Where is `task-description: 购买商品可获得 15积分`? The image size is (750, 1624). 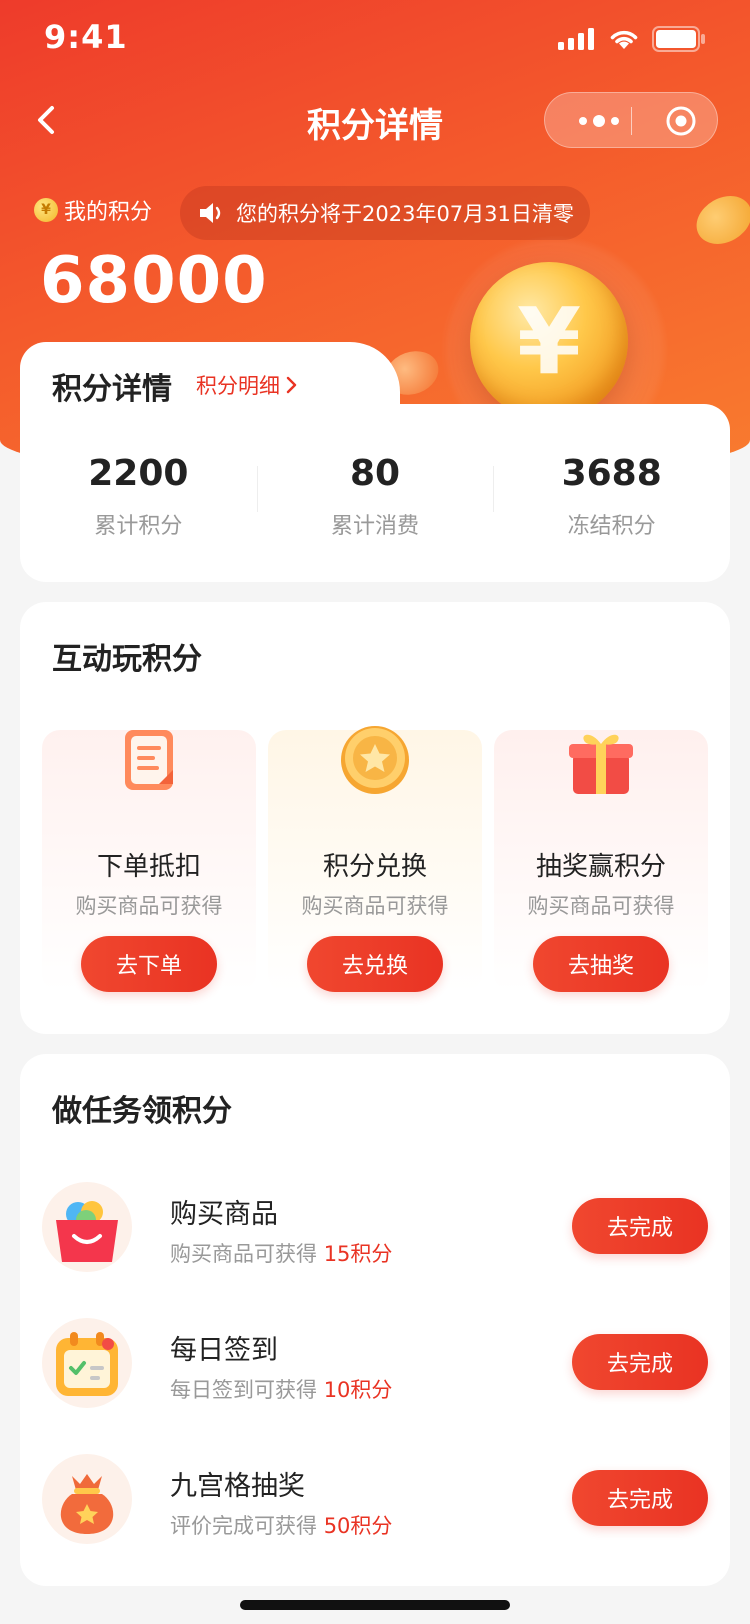 task-description: 购买商品可获得 15积分 is located at coordinates (281, 1253).